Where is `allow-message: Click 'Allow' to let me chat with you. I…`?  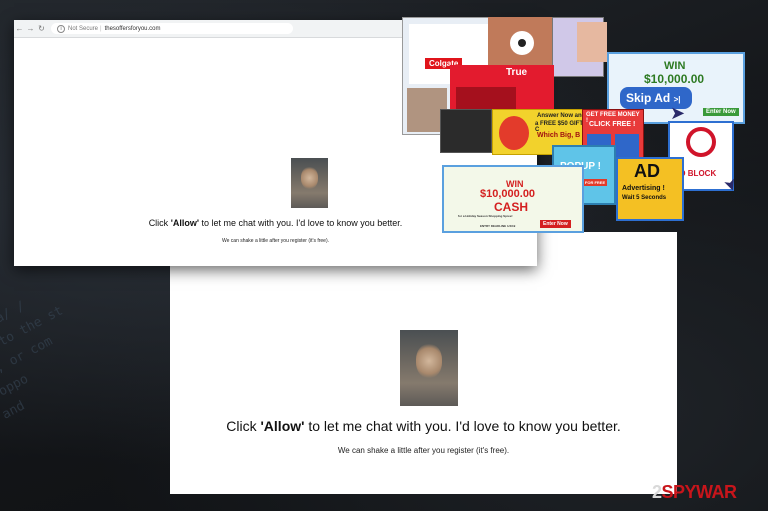 allow-message: Click 'Allow' to let me chat with you. I… is located at coordinates (423, 426).